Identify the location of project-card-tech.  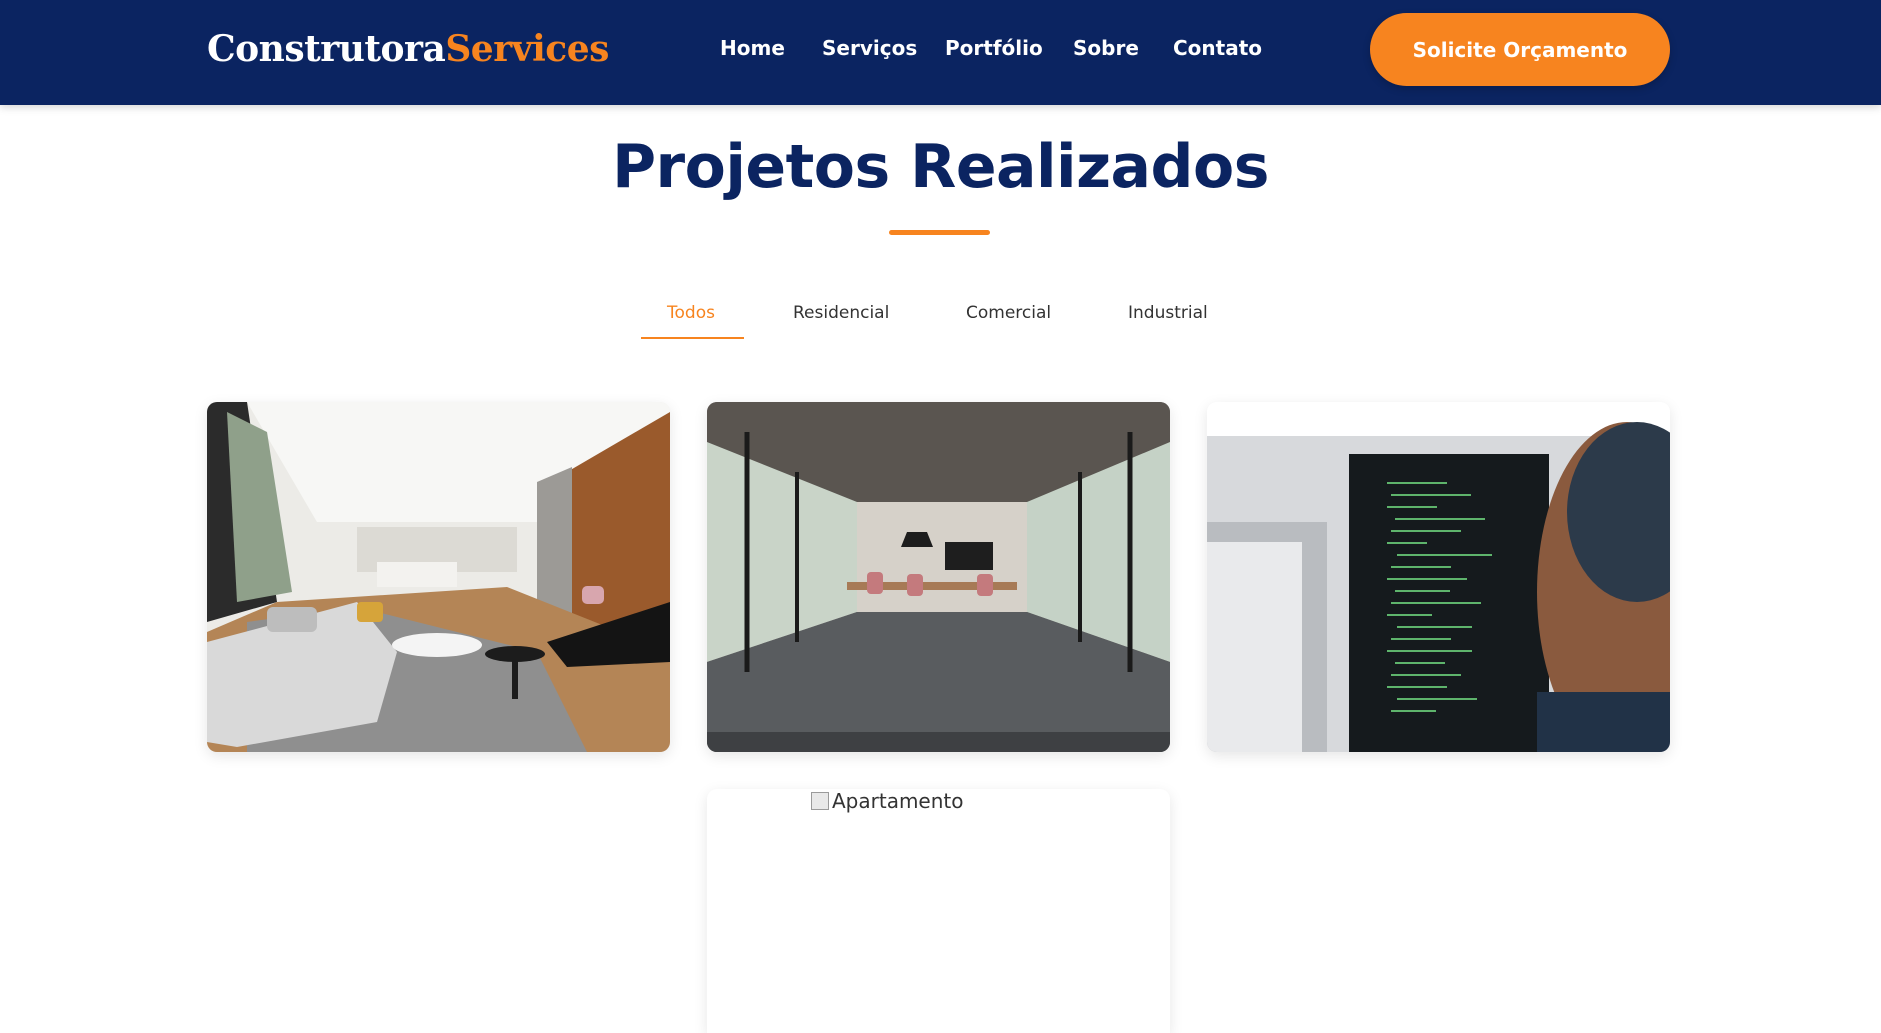
(1438, 577).